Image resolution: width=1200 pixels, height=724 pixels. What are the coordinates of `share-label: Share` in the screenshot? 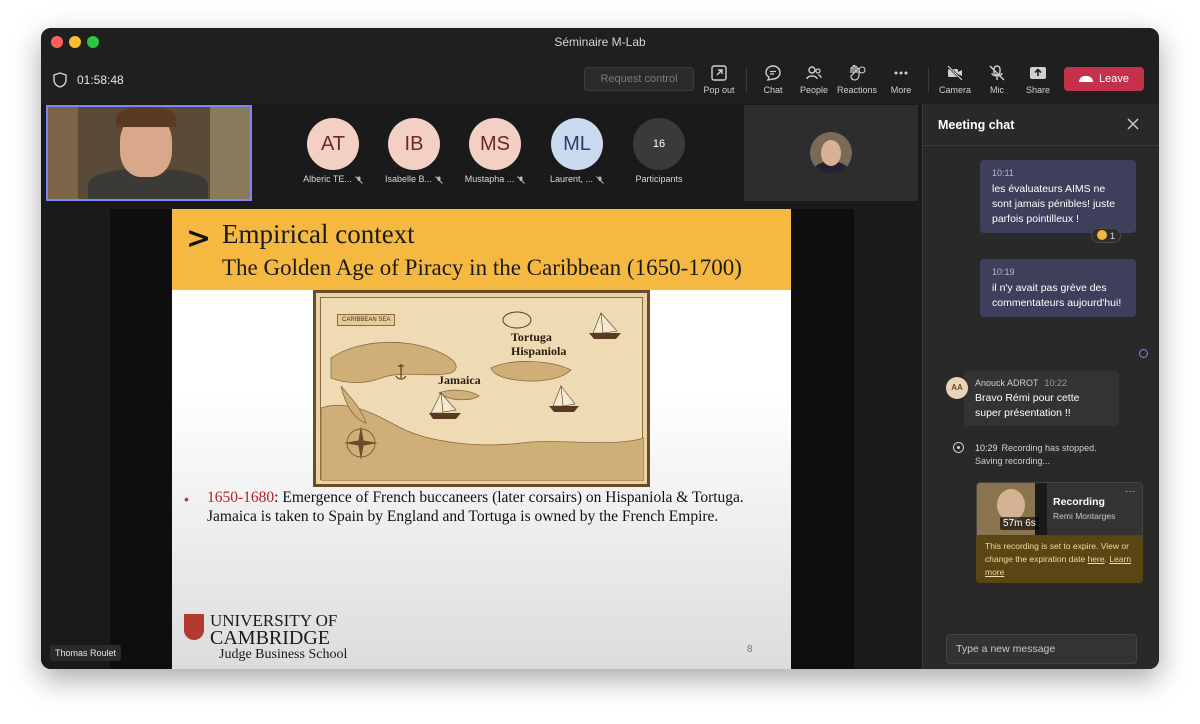 It's located at (1038, 90).